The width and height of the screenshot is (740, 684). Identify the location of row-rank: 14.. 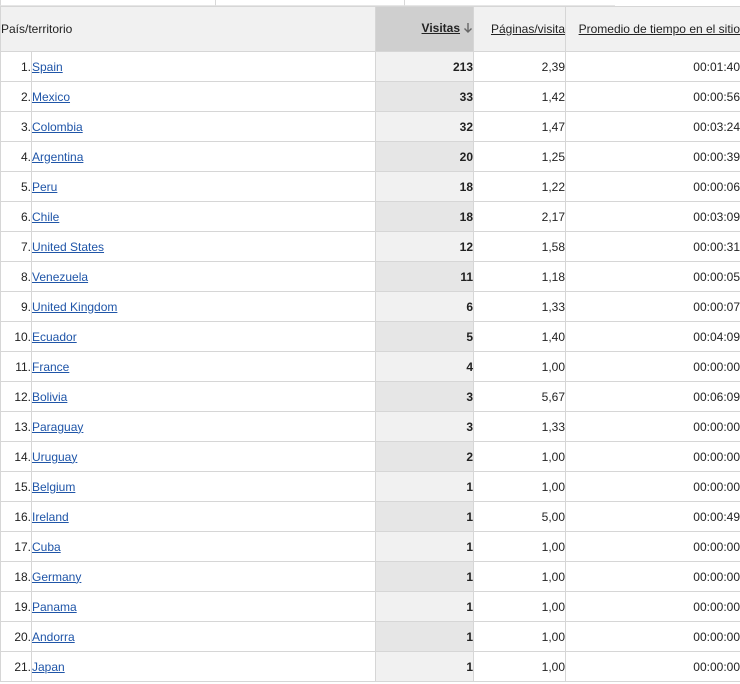
(16, 456).